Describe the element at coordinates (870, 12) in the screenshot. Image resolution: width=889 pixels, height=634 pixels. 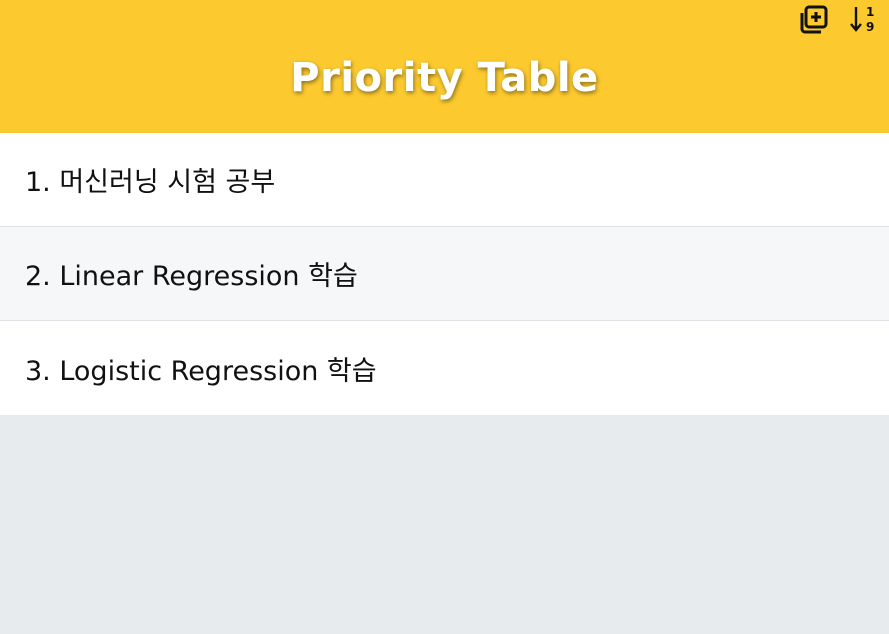
I see `sort-digit-top: 1` at that location.